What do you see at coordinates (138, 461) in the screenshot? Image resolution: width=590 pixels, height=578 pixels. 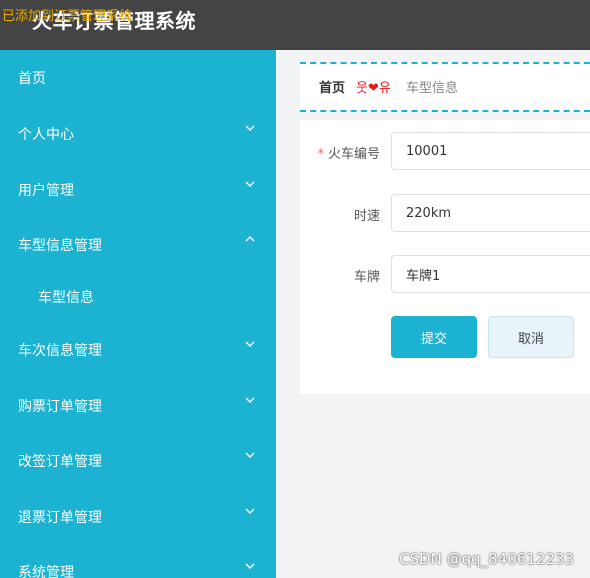 I see `sidebar-item-rebook-order-management: 改签订单管理` at bounding box center [138, 461].